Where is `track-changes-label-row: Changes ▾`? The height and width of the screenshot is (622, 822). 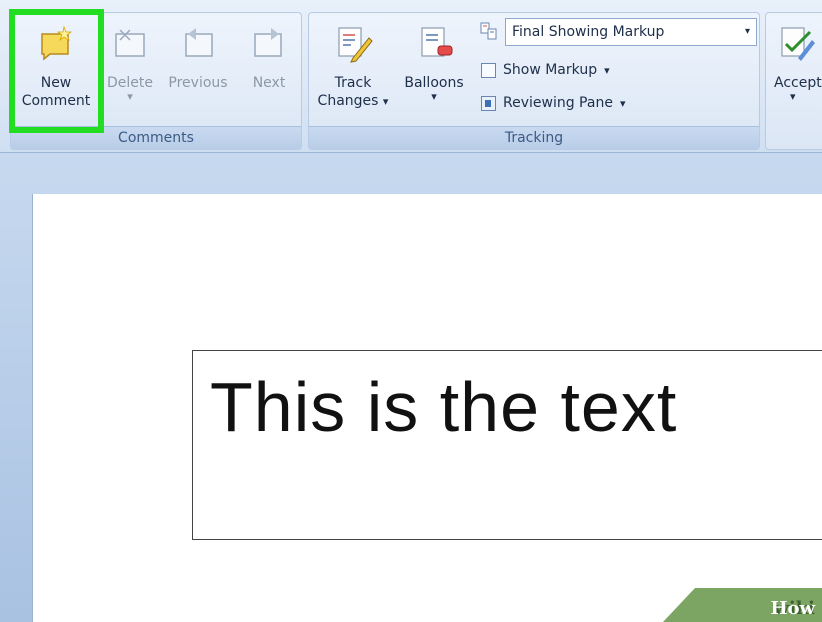 track-changes-label-row: Changes ▾ is located at coordinates (353, 101).